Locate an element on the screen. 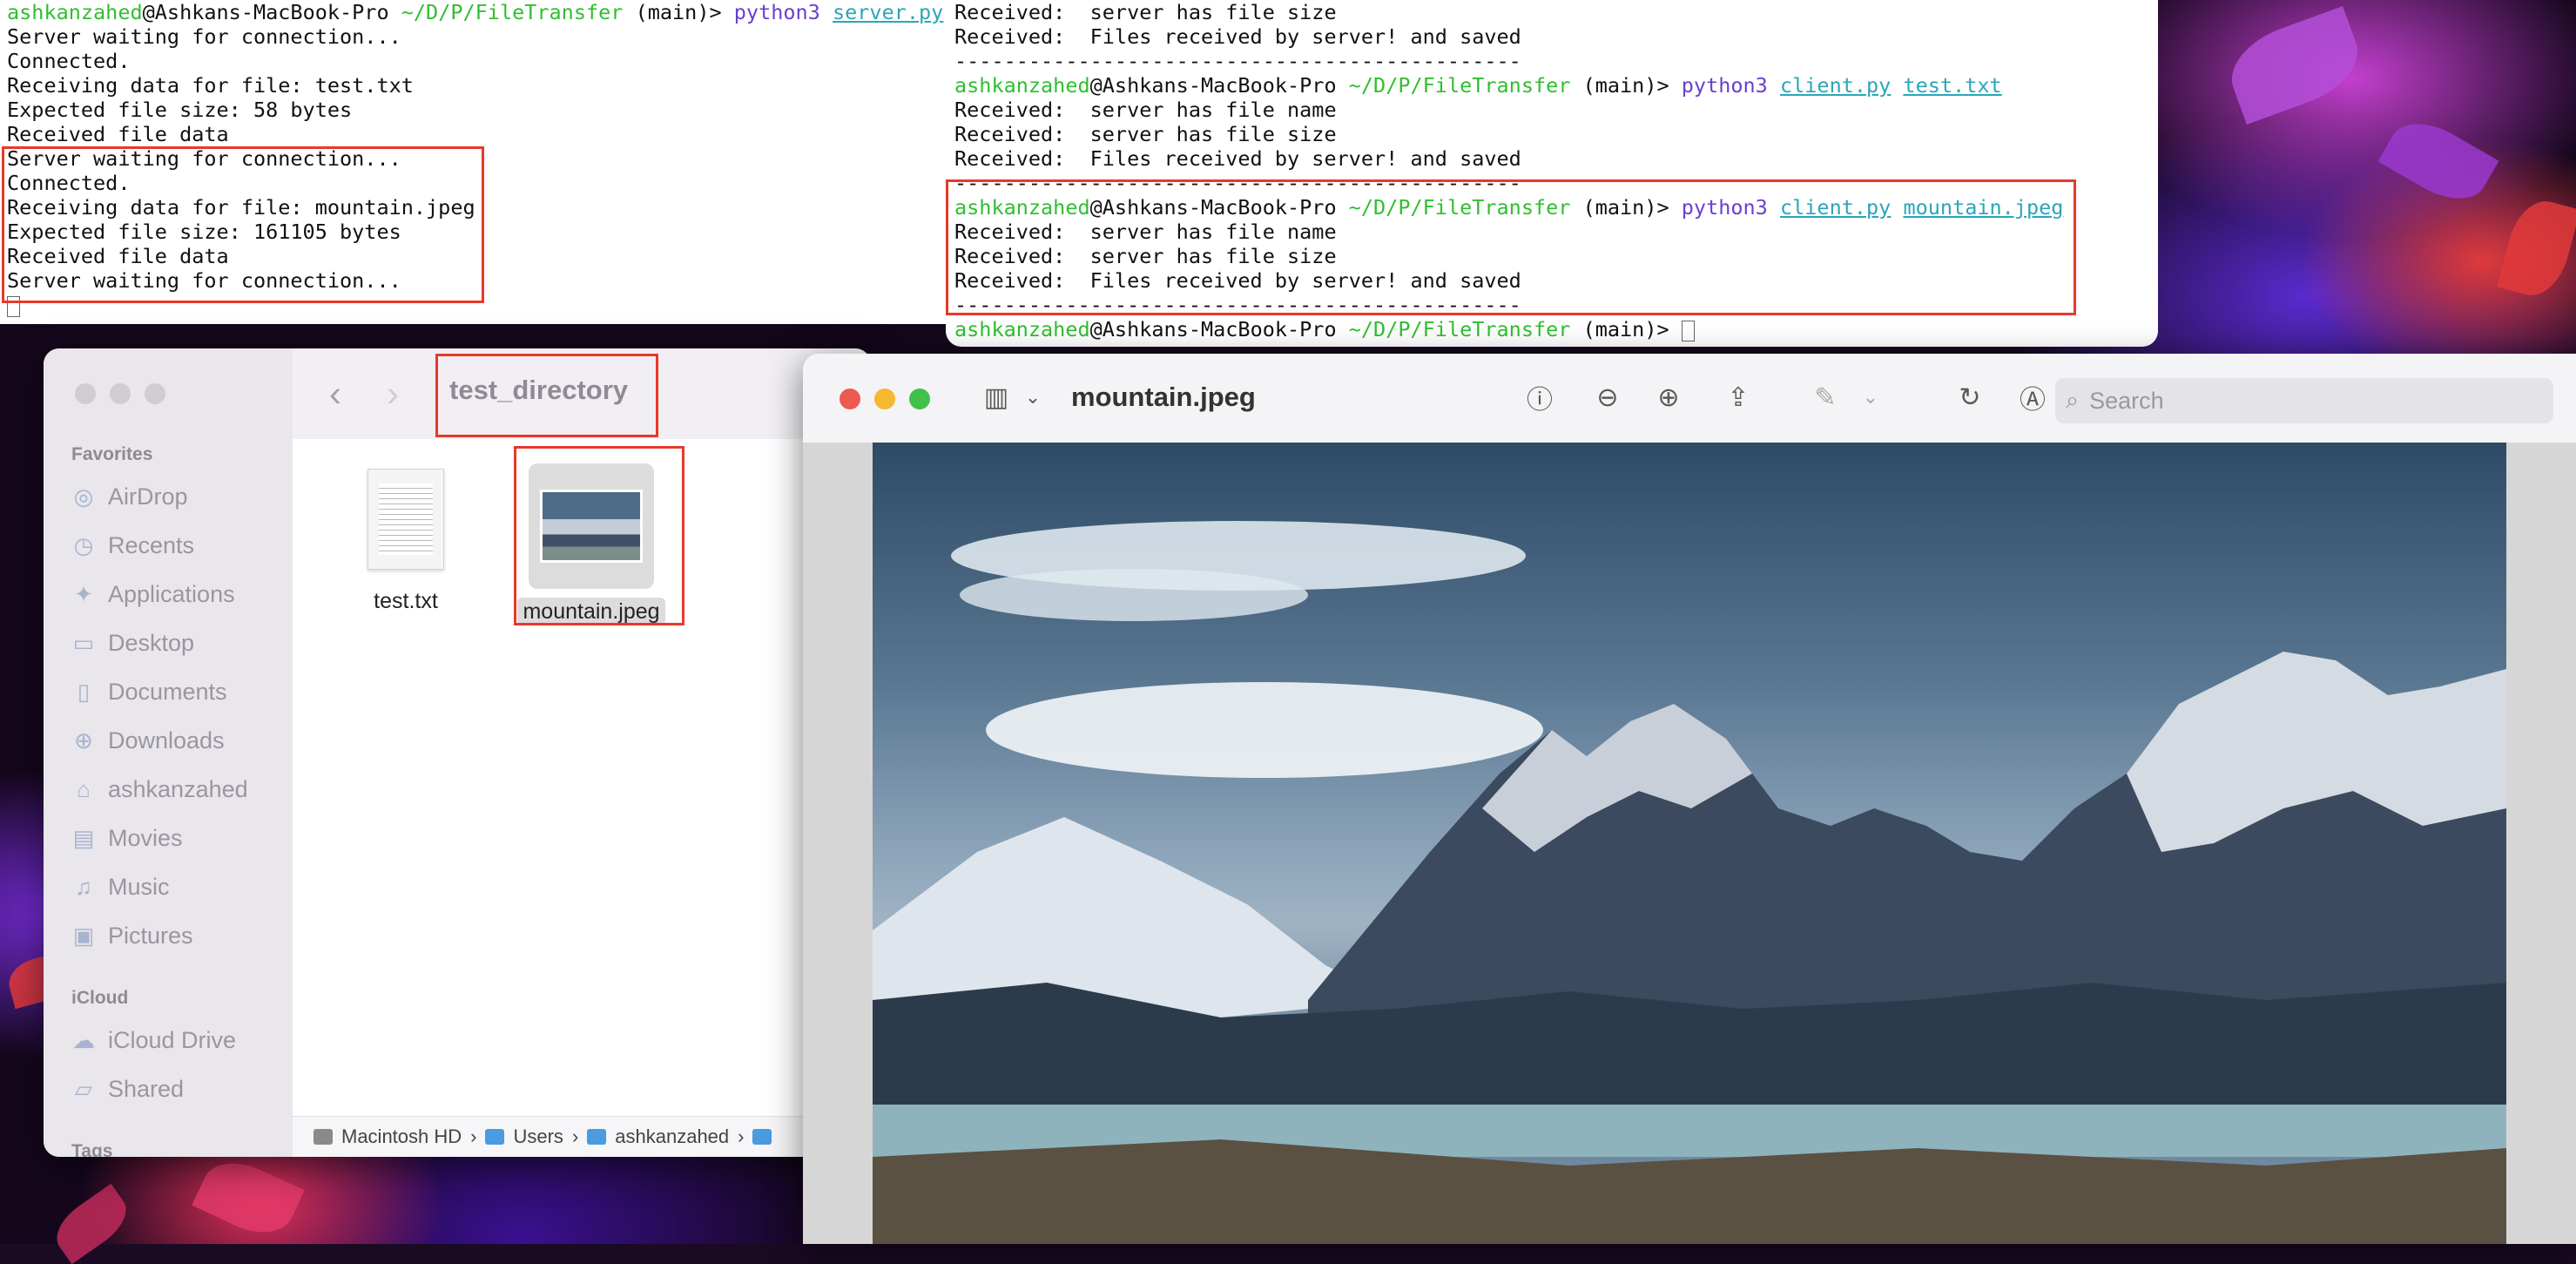  search-field: ⌕ Search is located at coordinates (2304, 400).